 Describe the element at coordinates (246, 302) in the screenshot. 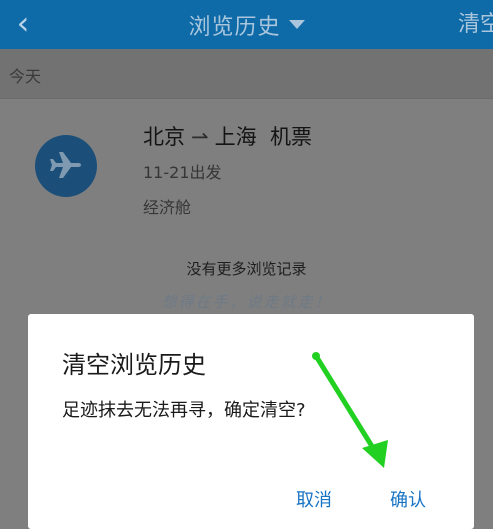

I see `slogan: 想得在手，说走就走！` at that location.